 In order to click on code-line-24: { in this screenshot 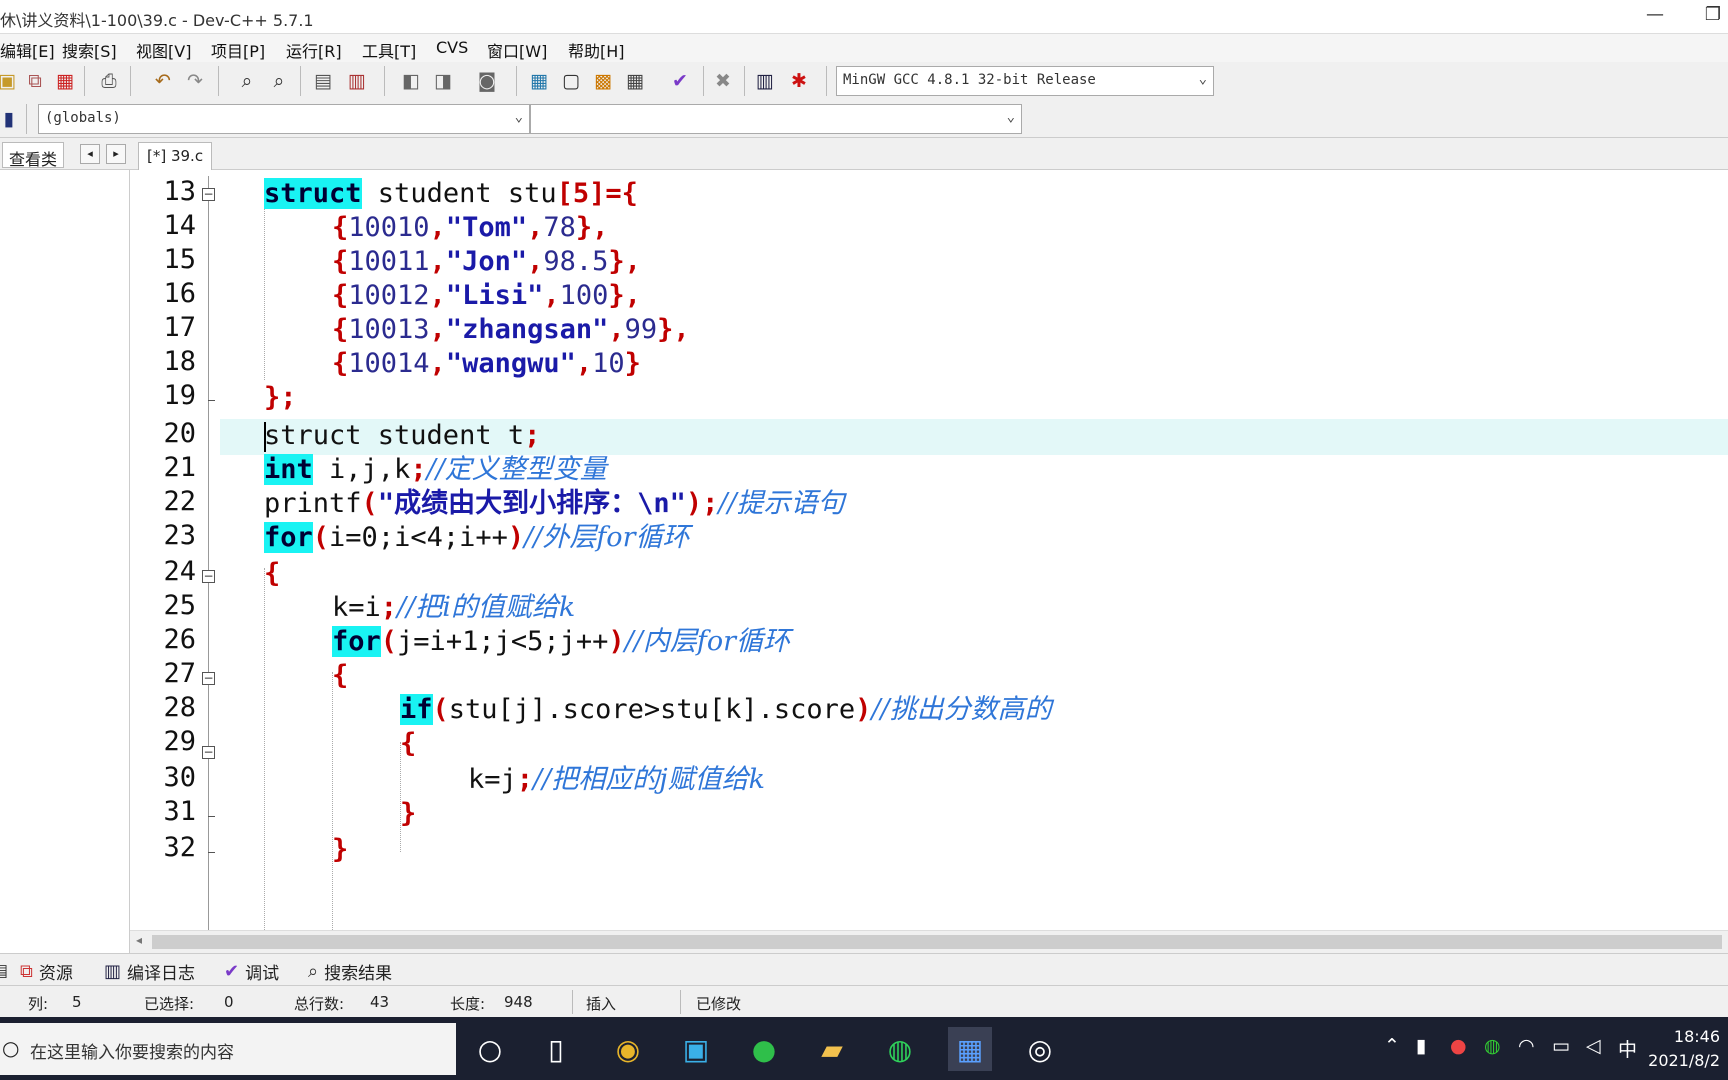, I will do `click(272, 574)`.